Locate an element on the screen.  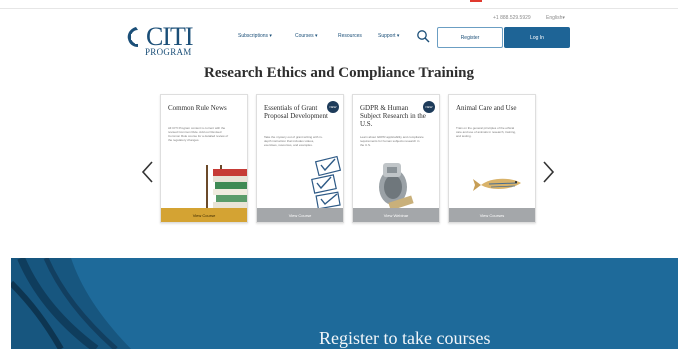
nav-courses: Courses ▾ is located at coordinates (306, 36).